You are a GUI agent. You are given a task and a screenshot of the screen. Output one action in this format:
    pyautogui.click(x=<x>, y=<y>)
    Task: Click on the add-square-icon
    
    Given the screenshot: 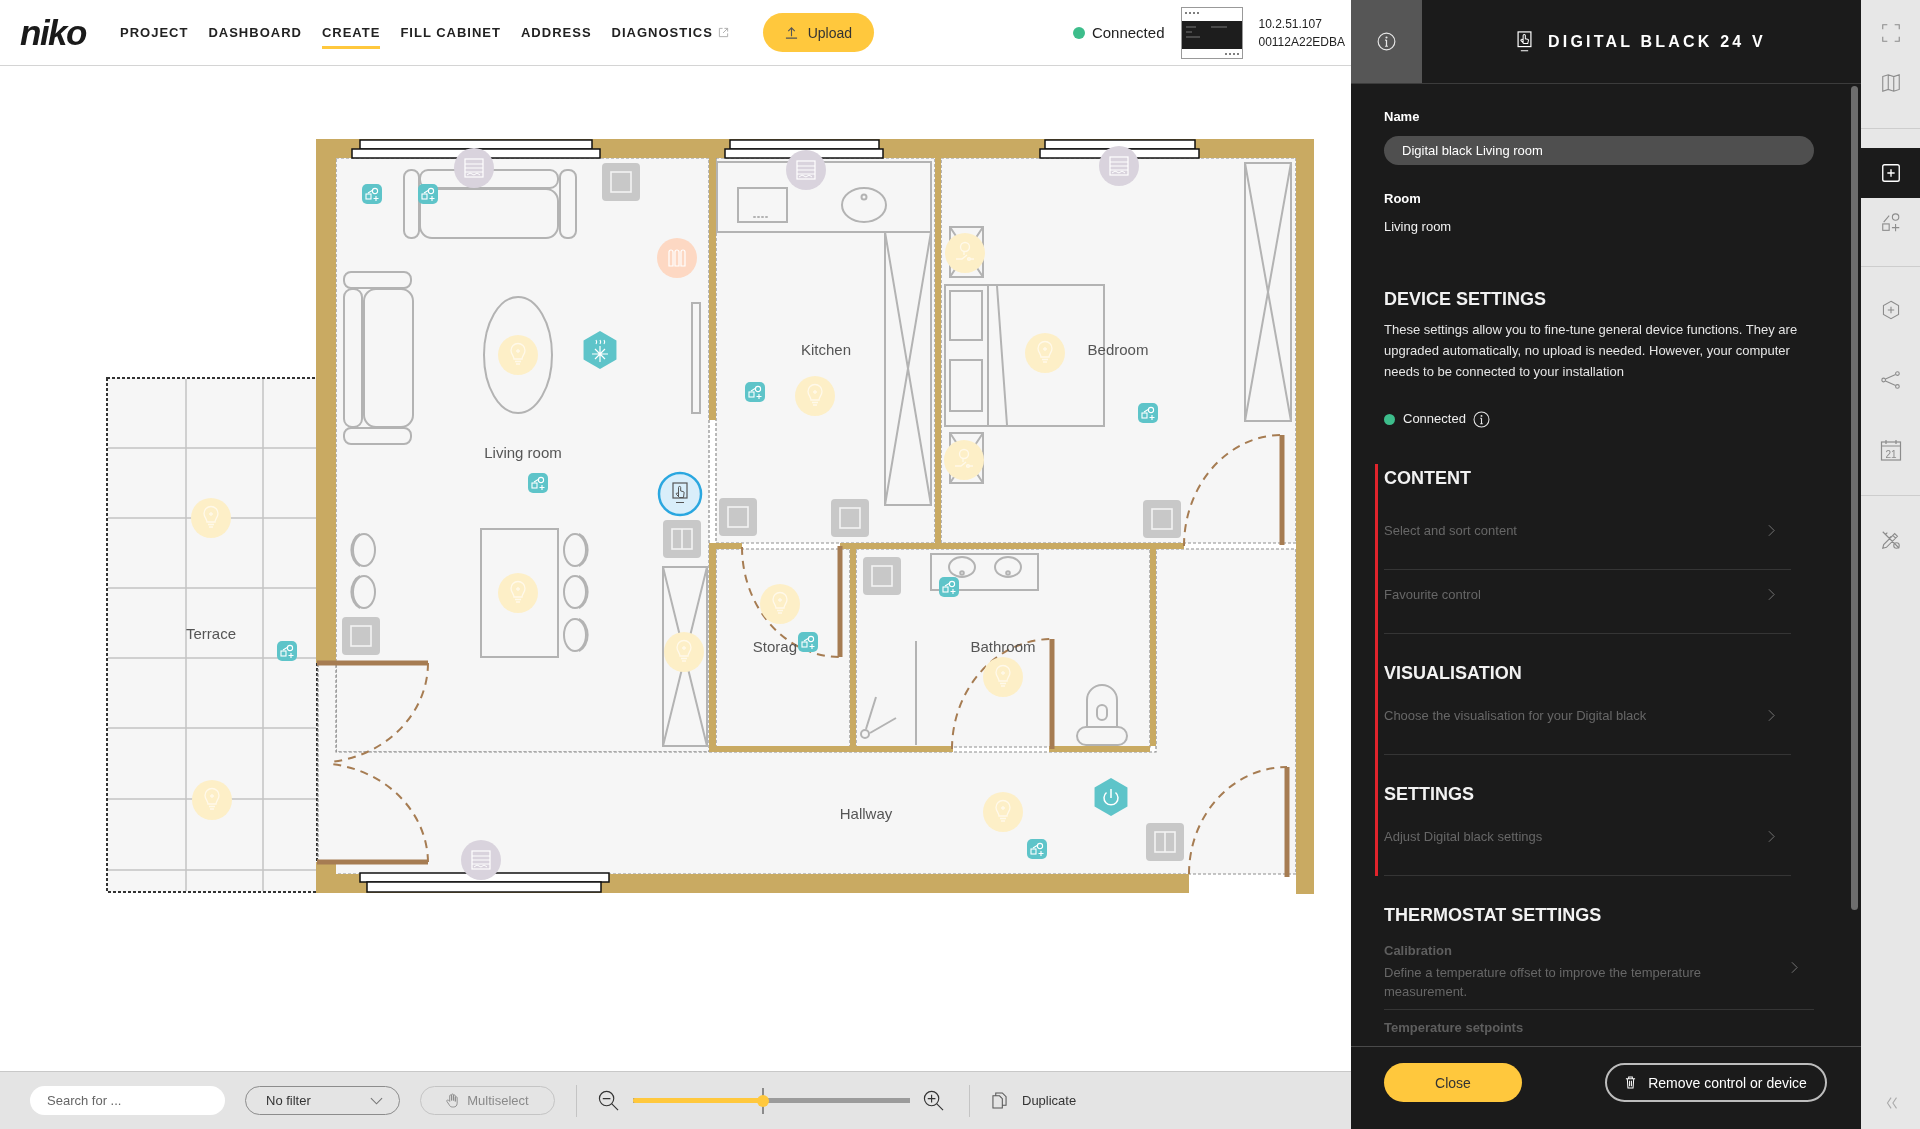 What is the action you would take?
    pyautogui.click(x=1890, y=173)
    